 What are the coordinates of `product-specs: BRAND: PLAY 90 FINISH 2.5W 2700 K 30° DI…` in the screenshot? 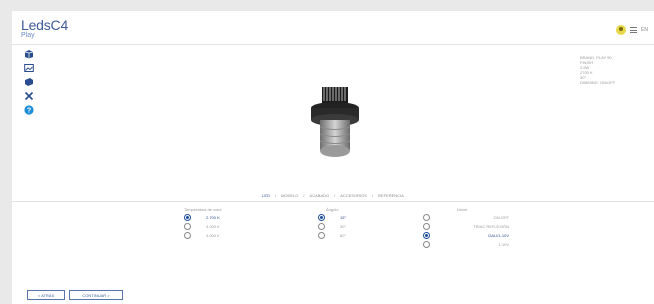 It's located at (597, 70).